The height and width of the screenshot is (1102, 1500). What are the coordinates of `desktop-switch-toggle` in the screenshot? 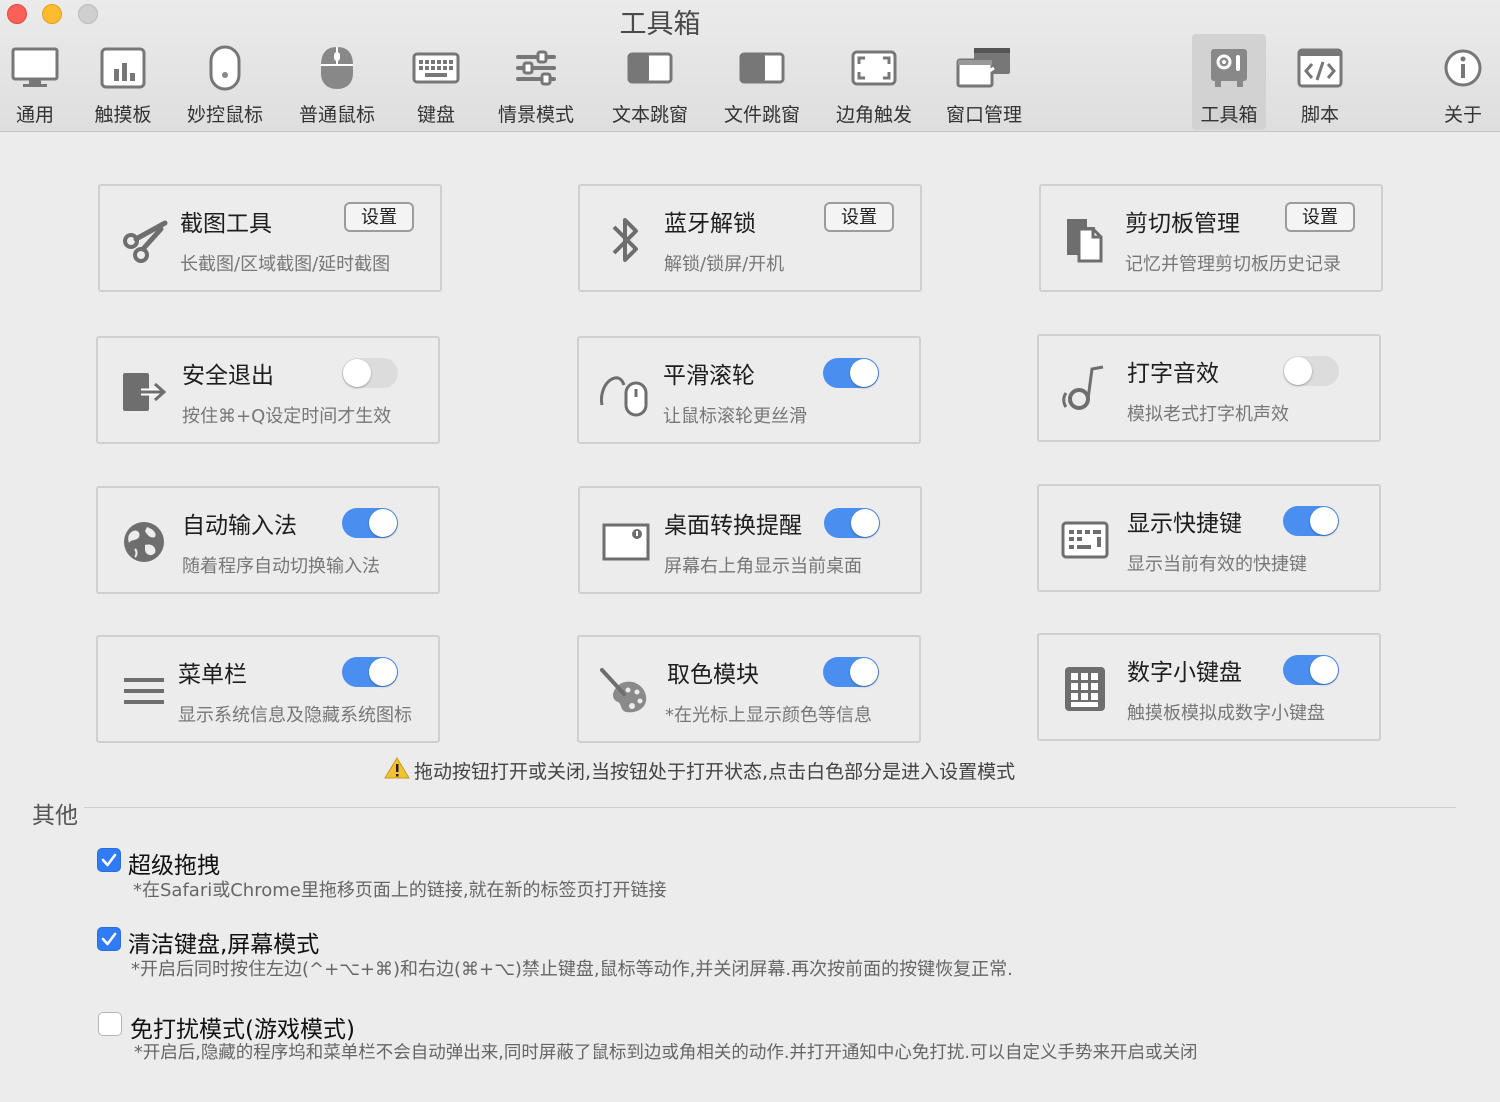 It's located at (852, 523).